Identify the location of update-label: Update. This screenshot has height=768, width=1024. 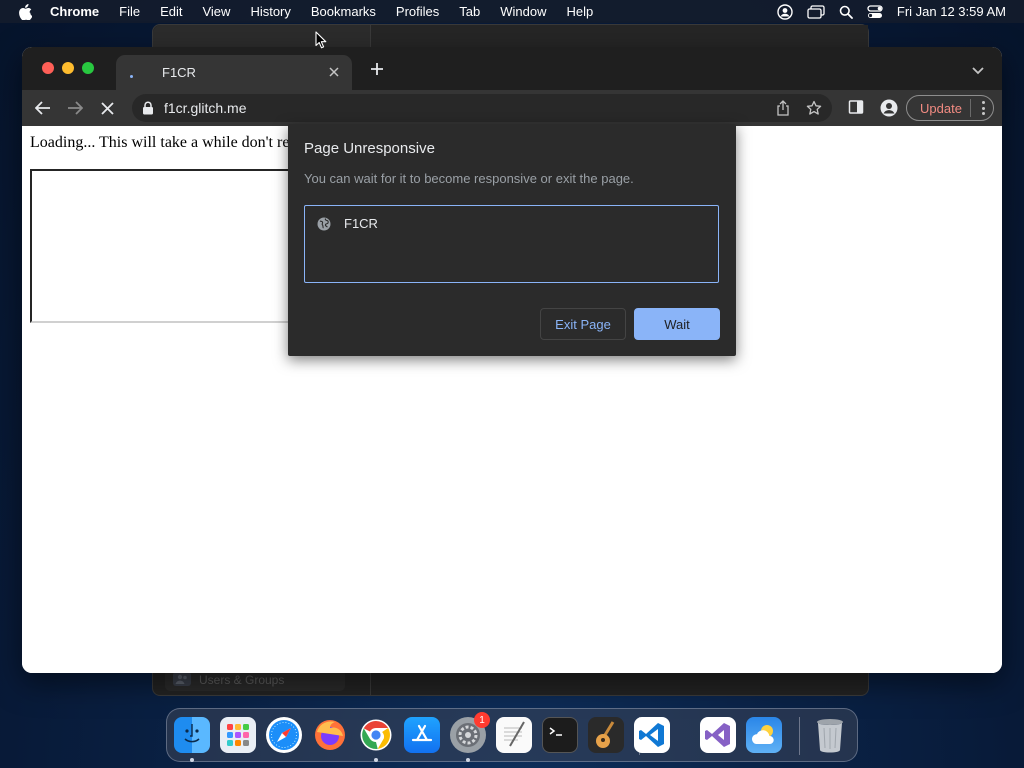
(941, 108).